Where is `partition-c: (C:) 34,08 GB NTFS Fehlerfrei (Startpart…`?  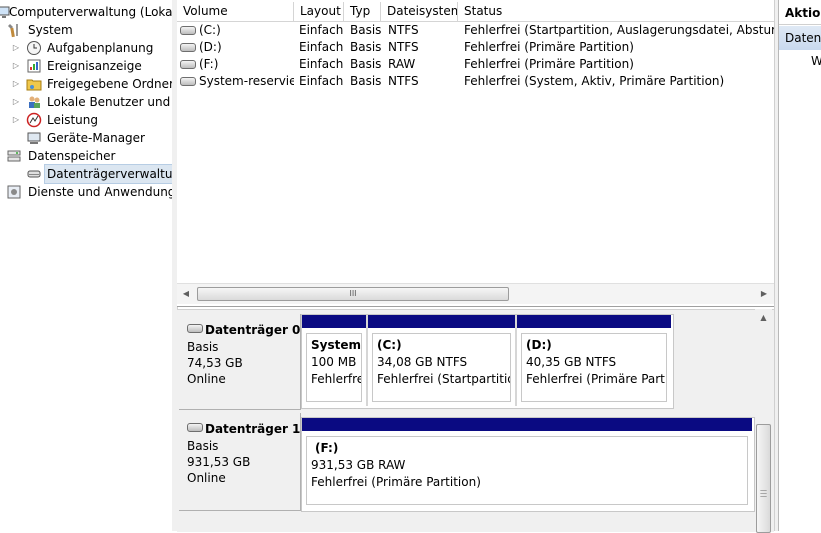
partition-c: (C:) 34,08 GB NTFS Fehlerfrei (Startpart… is located at coordinates (441, 360).